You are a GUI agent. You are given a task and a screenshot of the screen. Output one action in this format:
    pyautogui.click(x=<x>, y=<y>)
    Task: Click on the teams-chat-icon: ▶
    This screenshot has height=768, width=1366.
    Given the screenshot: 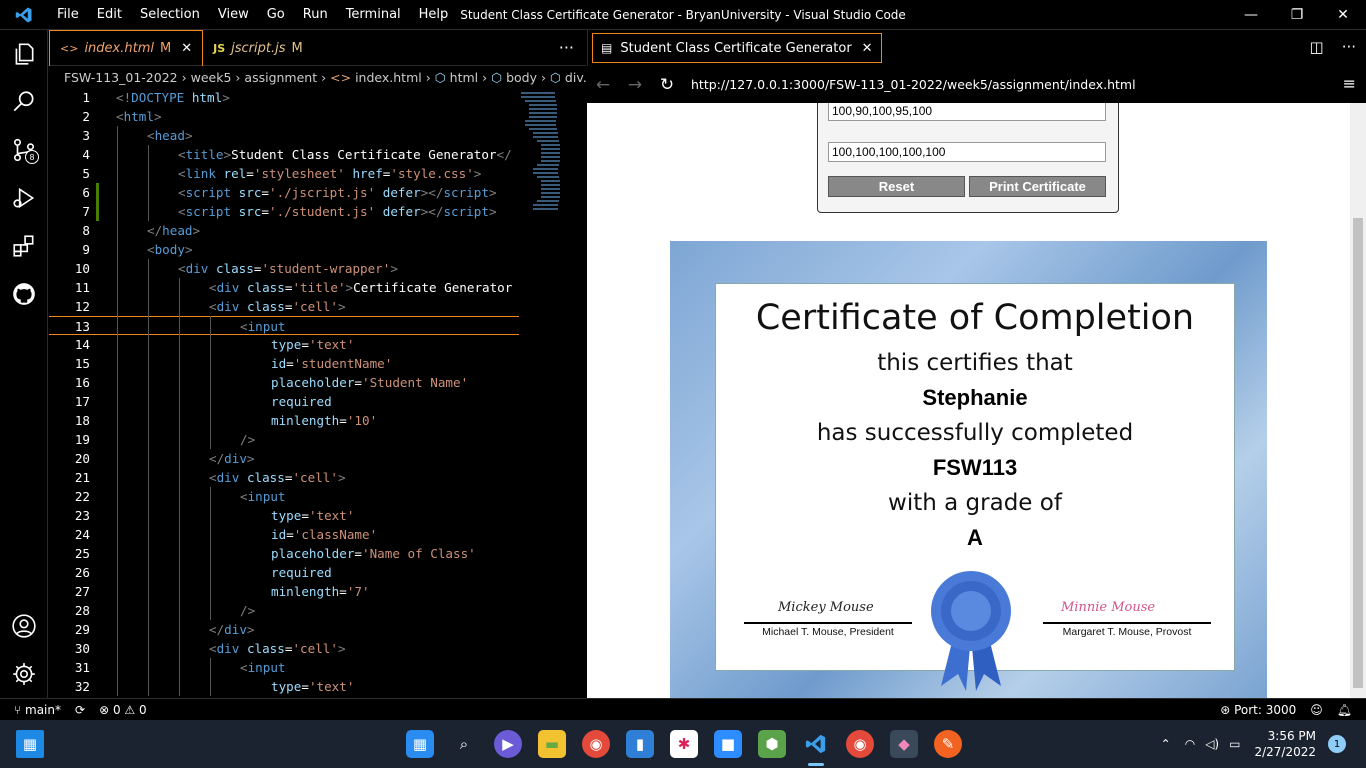 What is the action you would take?
    pyautogui.click(x=508, y=744)
    